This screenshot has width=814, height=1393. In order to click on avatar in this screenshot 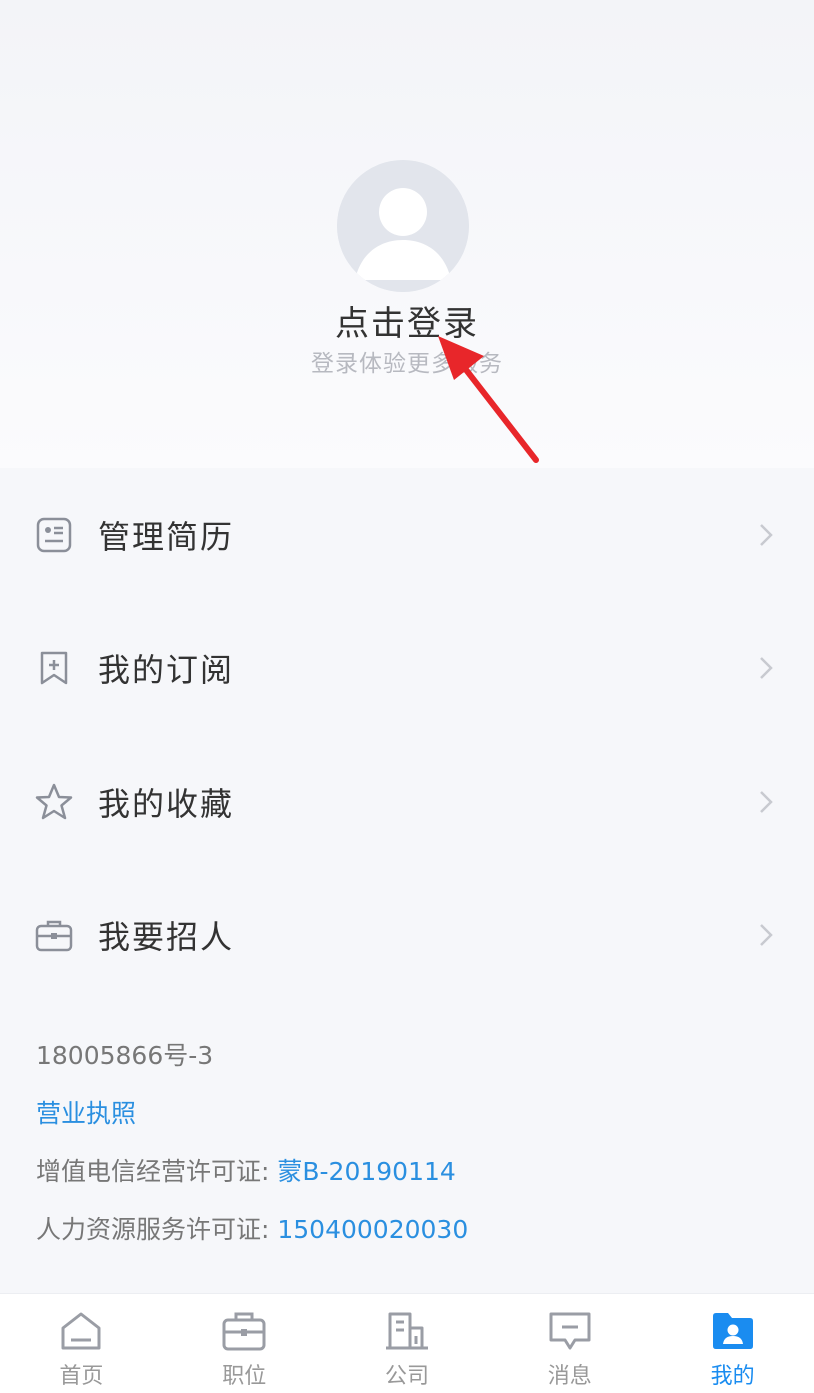, I will do `click(403, 226)`.